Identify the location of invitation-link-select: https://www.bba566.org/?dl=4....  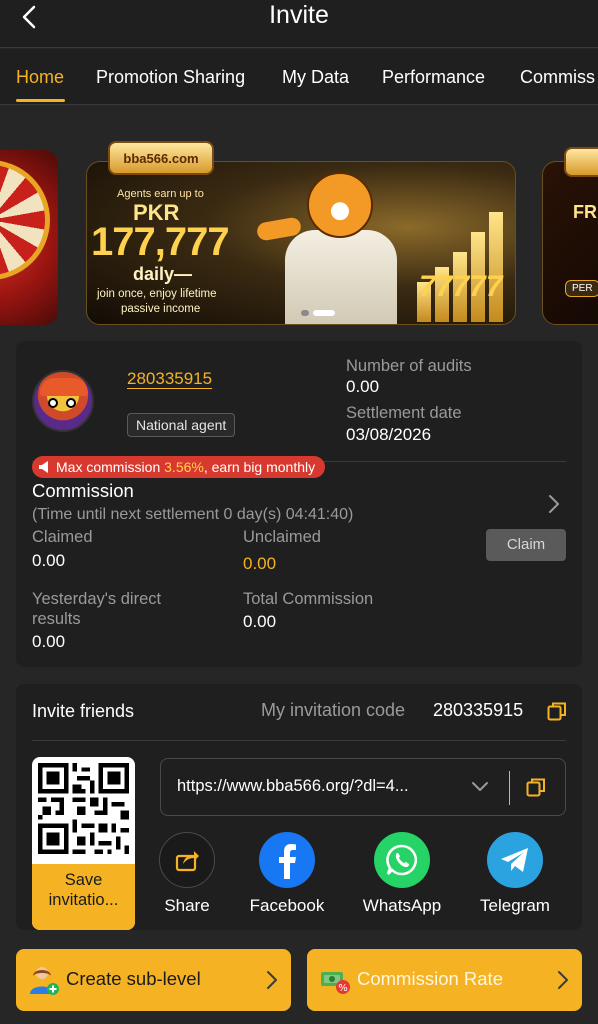
(363, 787).